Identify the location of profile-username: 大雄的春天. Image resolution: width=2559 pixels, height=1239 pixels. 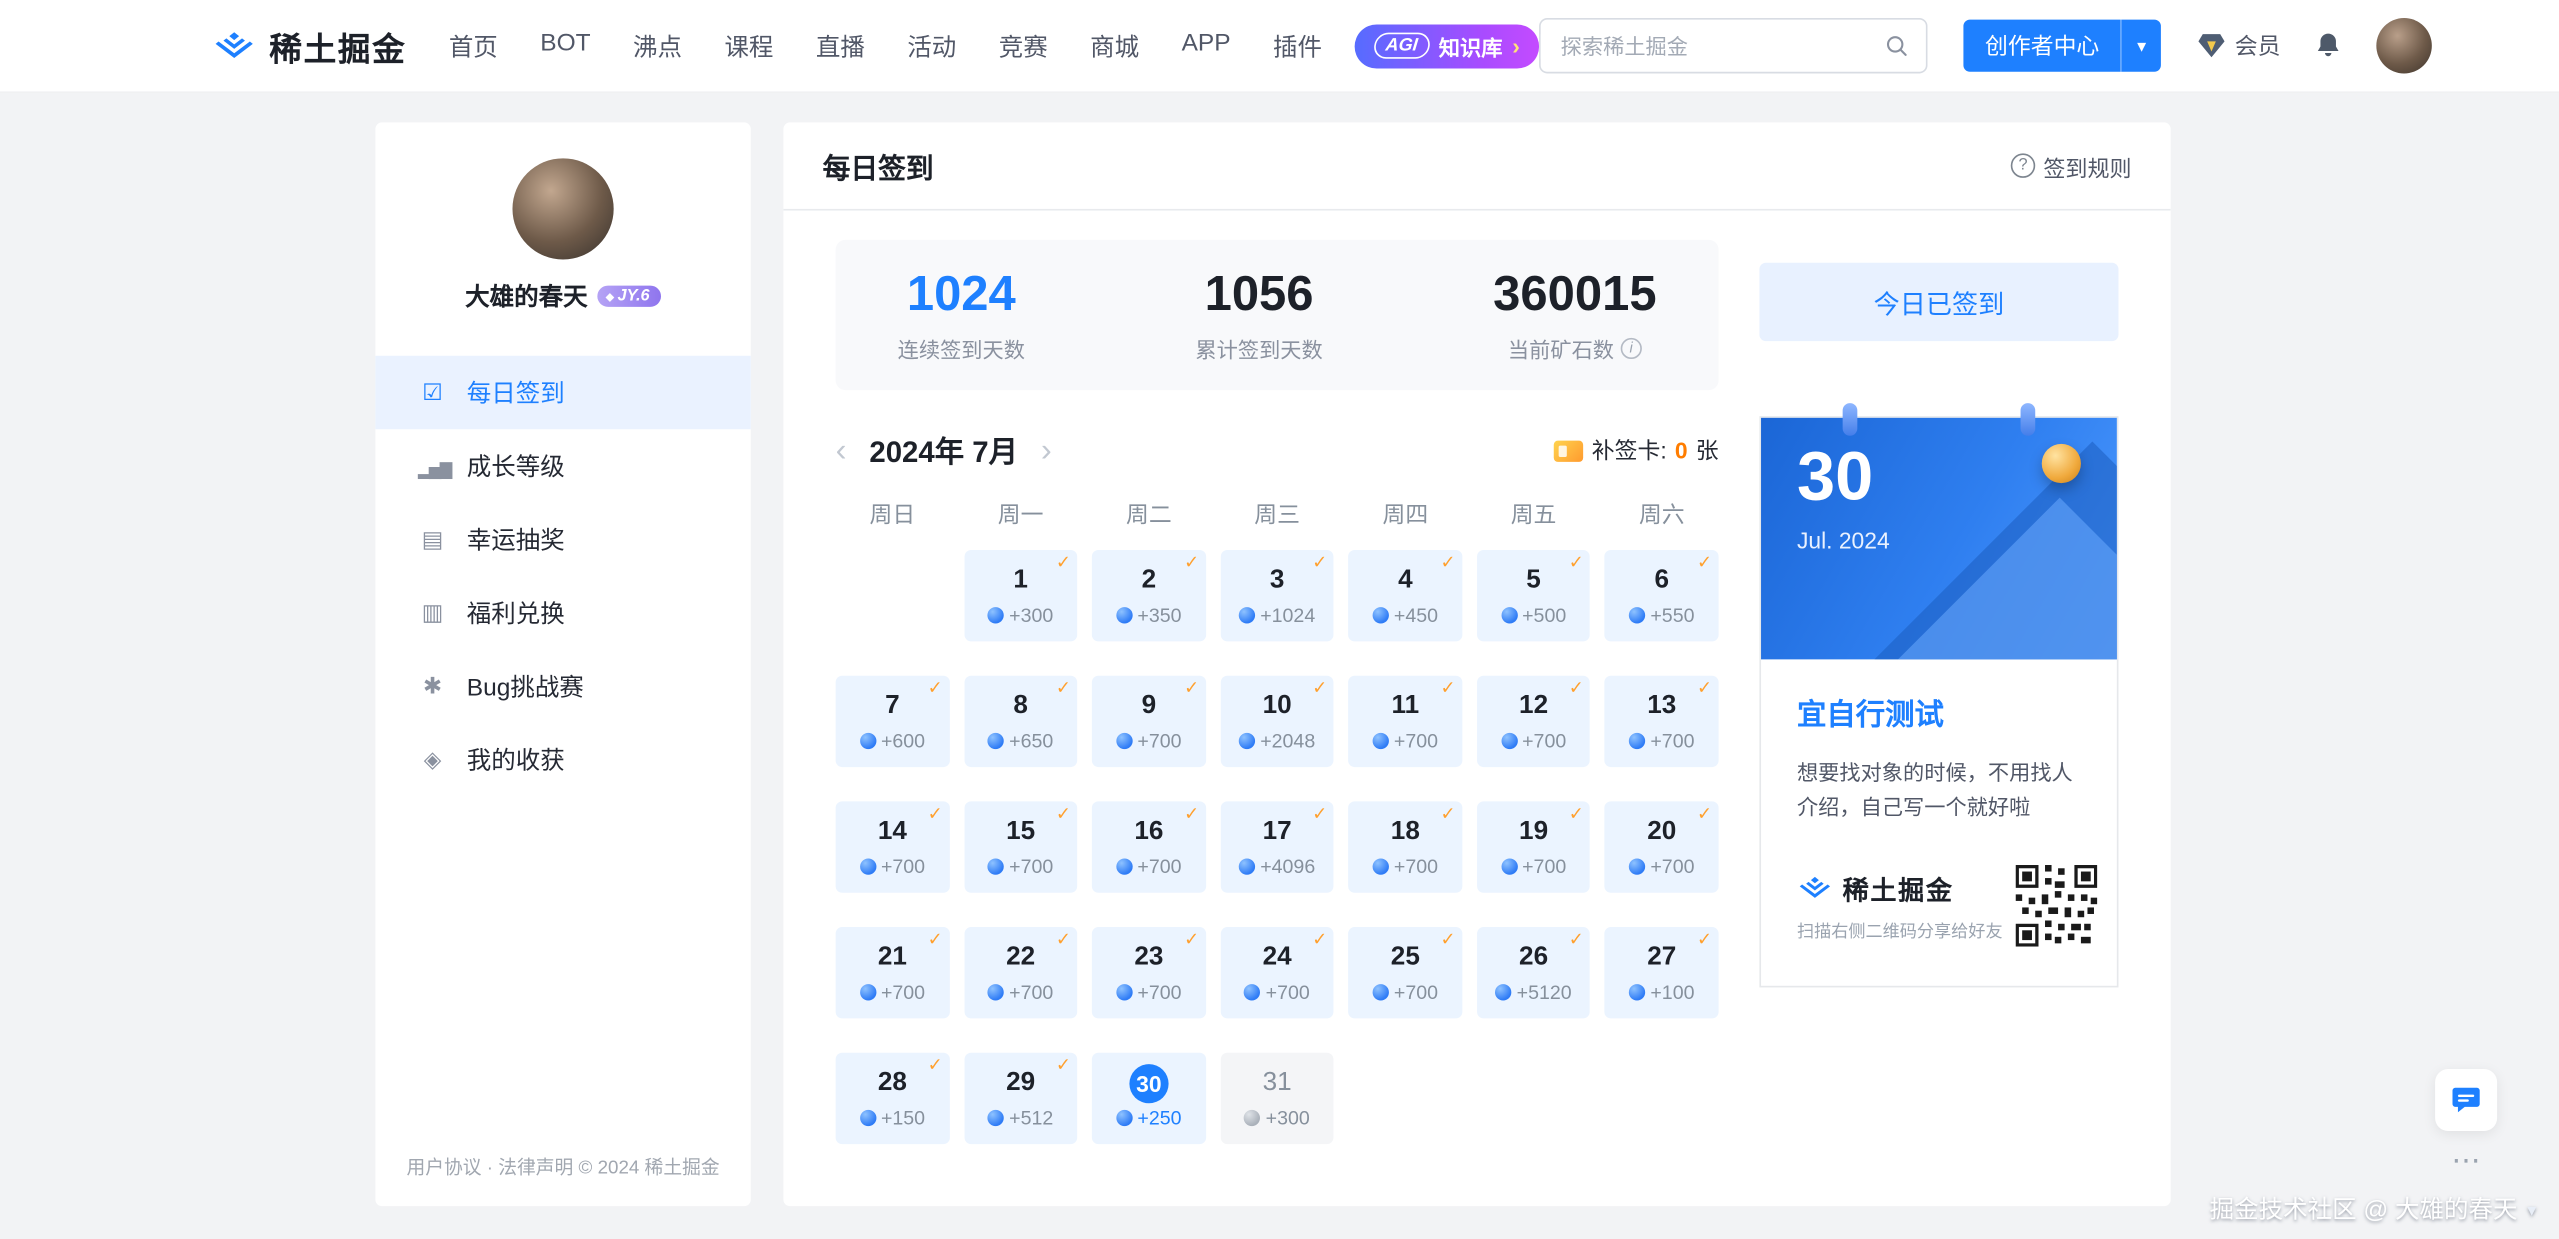
(526, 296).